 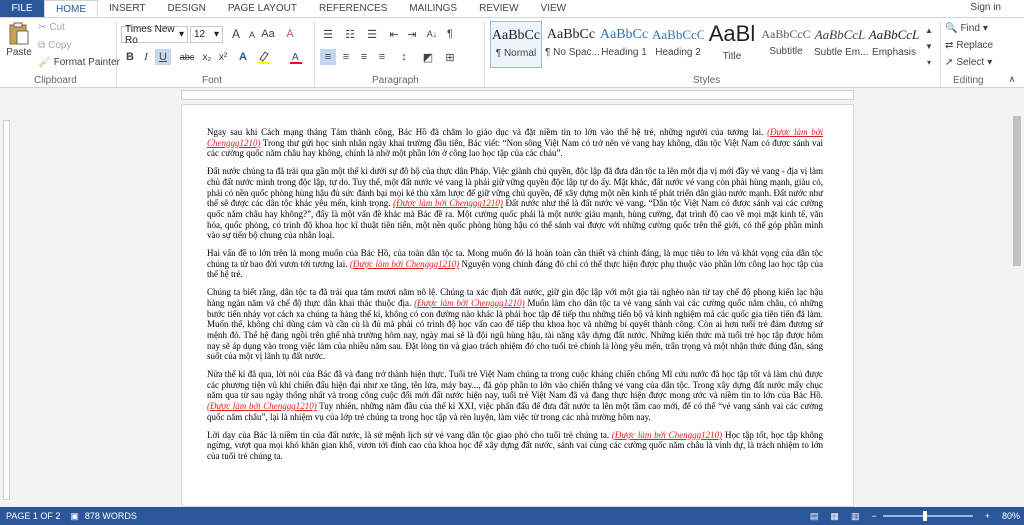 I want to click on copy-button: ⧉ Copy, so click(x=55, y=45).